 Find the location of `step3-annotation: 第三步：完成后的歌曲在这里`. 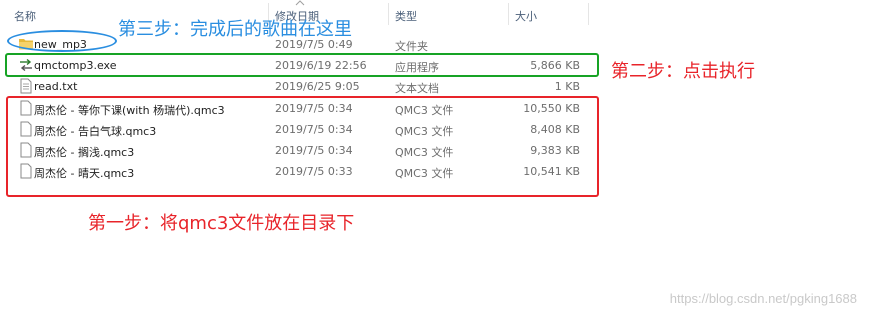

step3-annotation: 第三步：完成后的歌曲在这里 is located at coordinates (235, 29).